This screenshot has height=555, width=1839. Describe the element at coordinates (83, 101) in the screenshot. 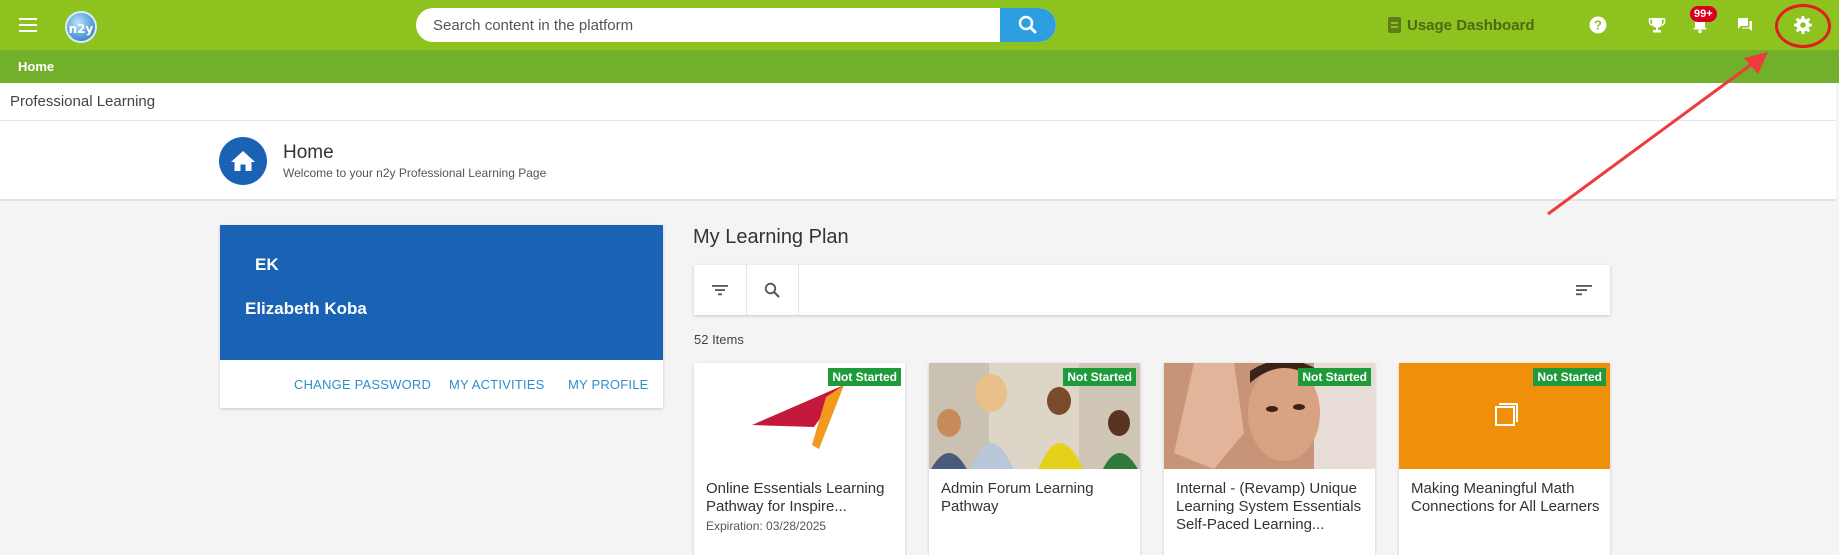

I see `page-title: Professional Learning` at that location.